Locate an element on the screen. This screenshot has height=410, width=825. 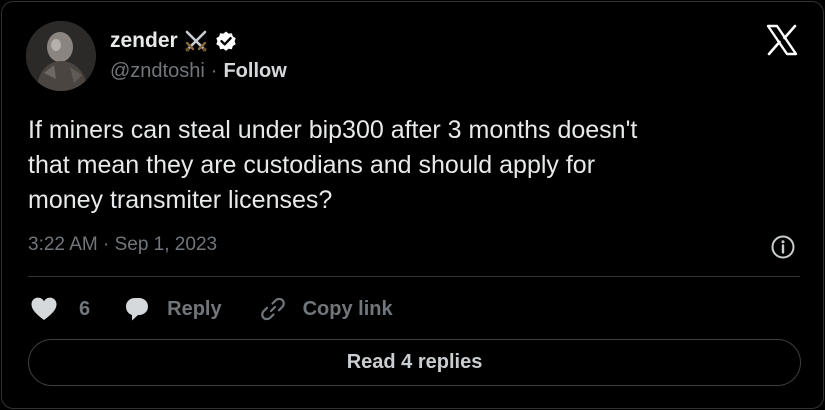
verified-badge-icon is located at coordinates (226, 41).